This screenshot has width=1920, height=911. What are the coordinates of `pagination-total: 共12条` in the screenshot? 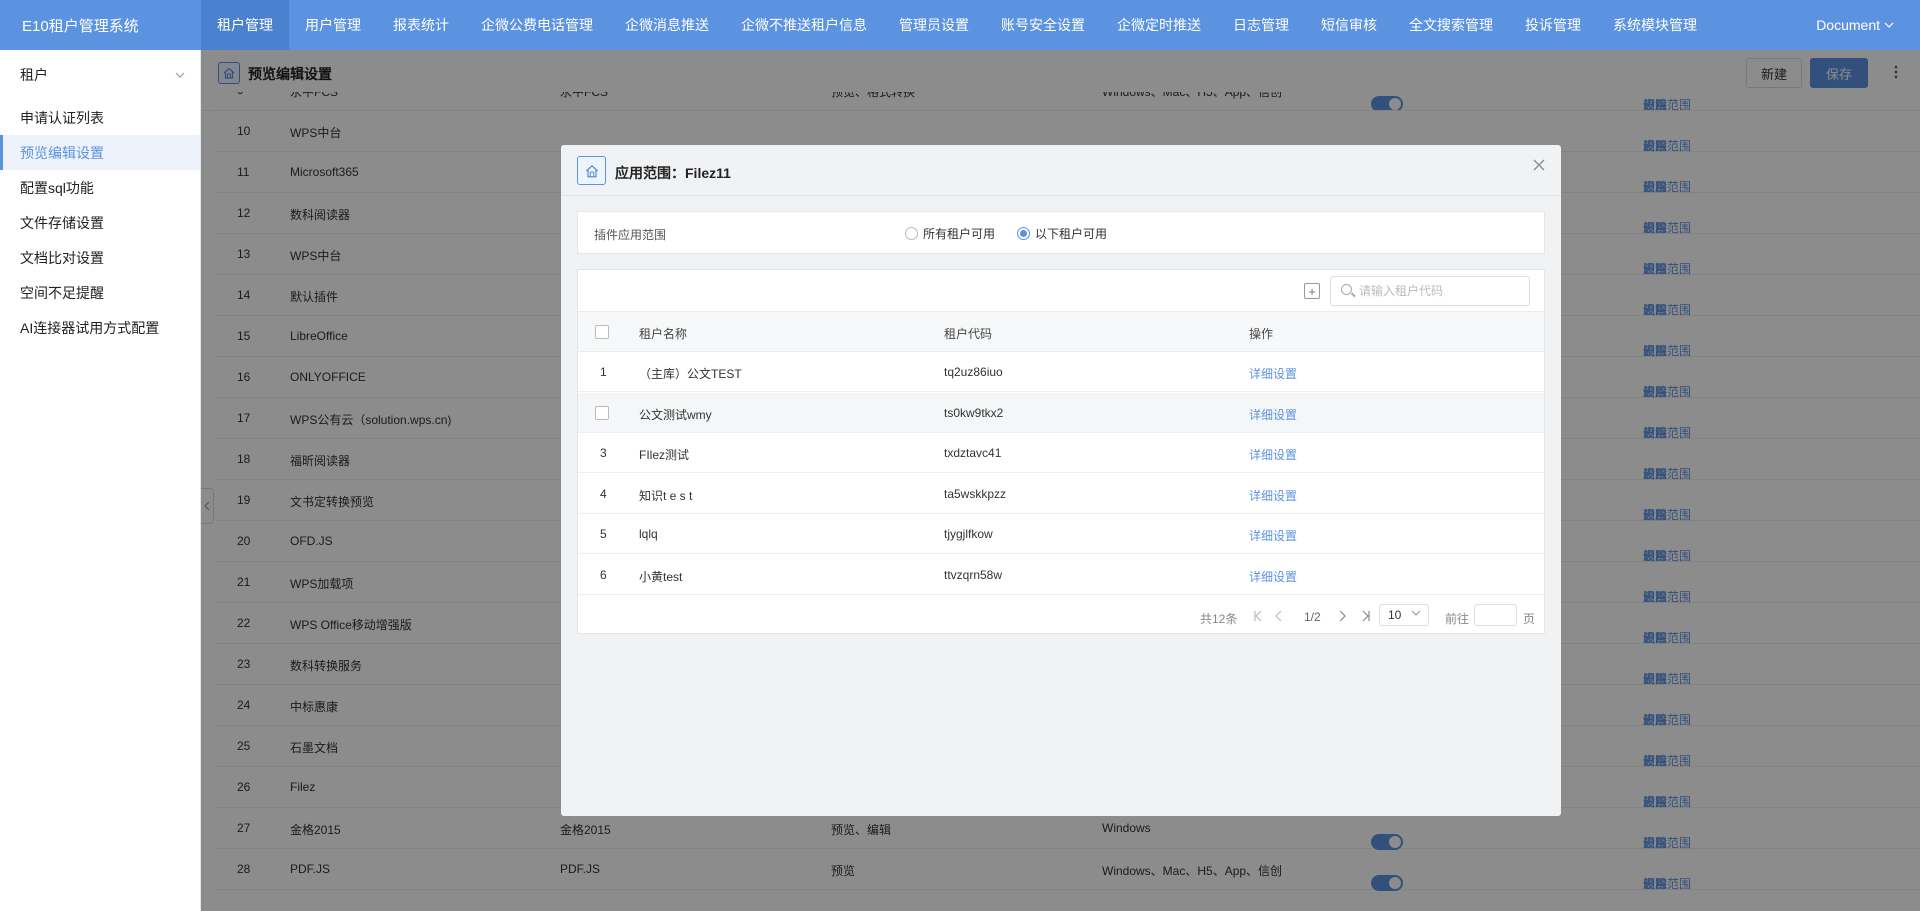 It's located at (1219, 619).